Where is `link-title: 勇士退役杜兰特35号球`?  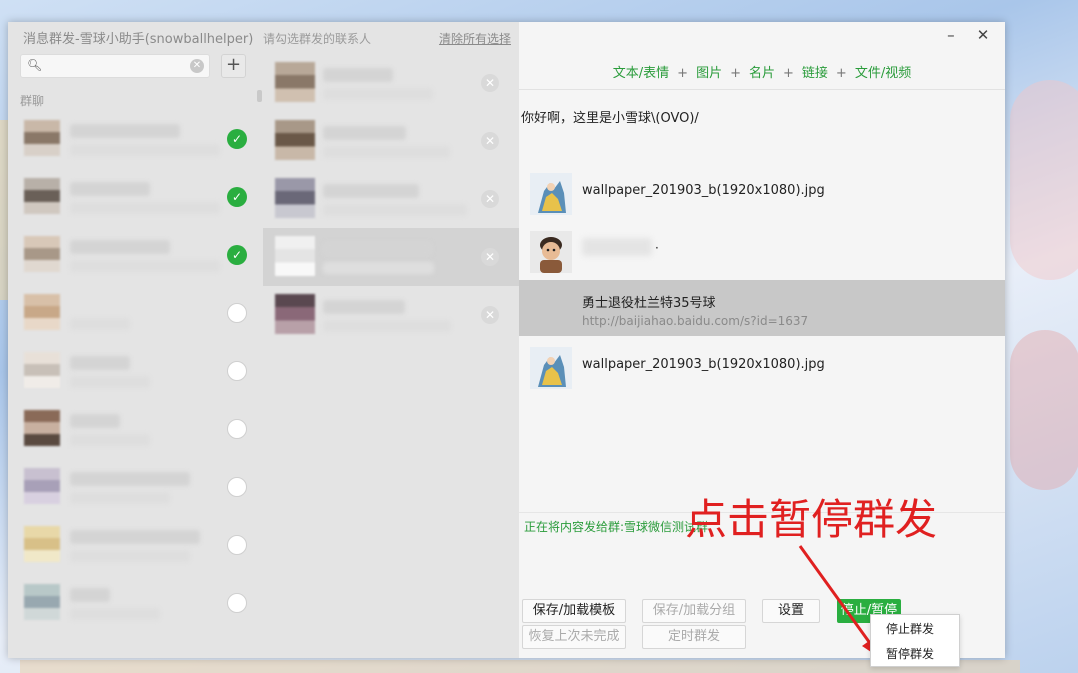 link-title: 勇士退役杜兰特35号球 is located at coordinates (649, 303).